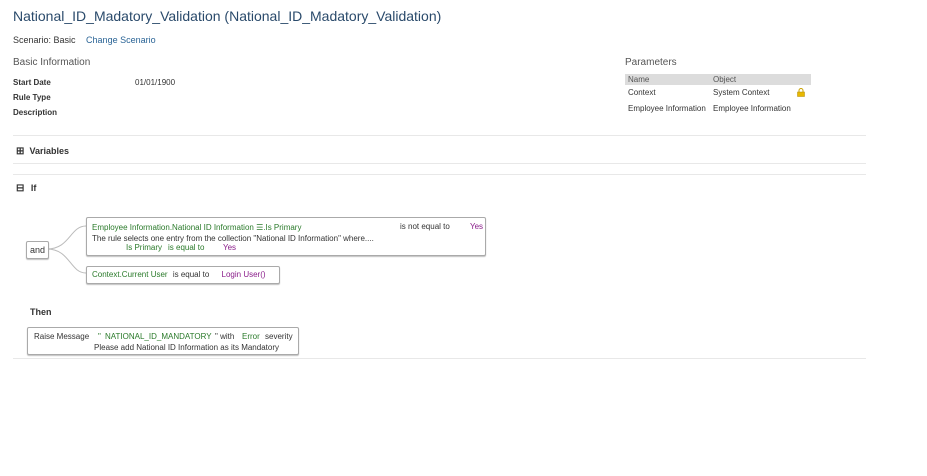 Image resolution: width=927 pixels, height=476 pixels. What do you see at coordinates (251, 336) in the screenshot?
I see `severity-value: Error` at bounding box center [251, 336].